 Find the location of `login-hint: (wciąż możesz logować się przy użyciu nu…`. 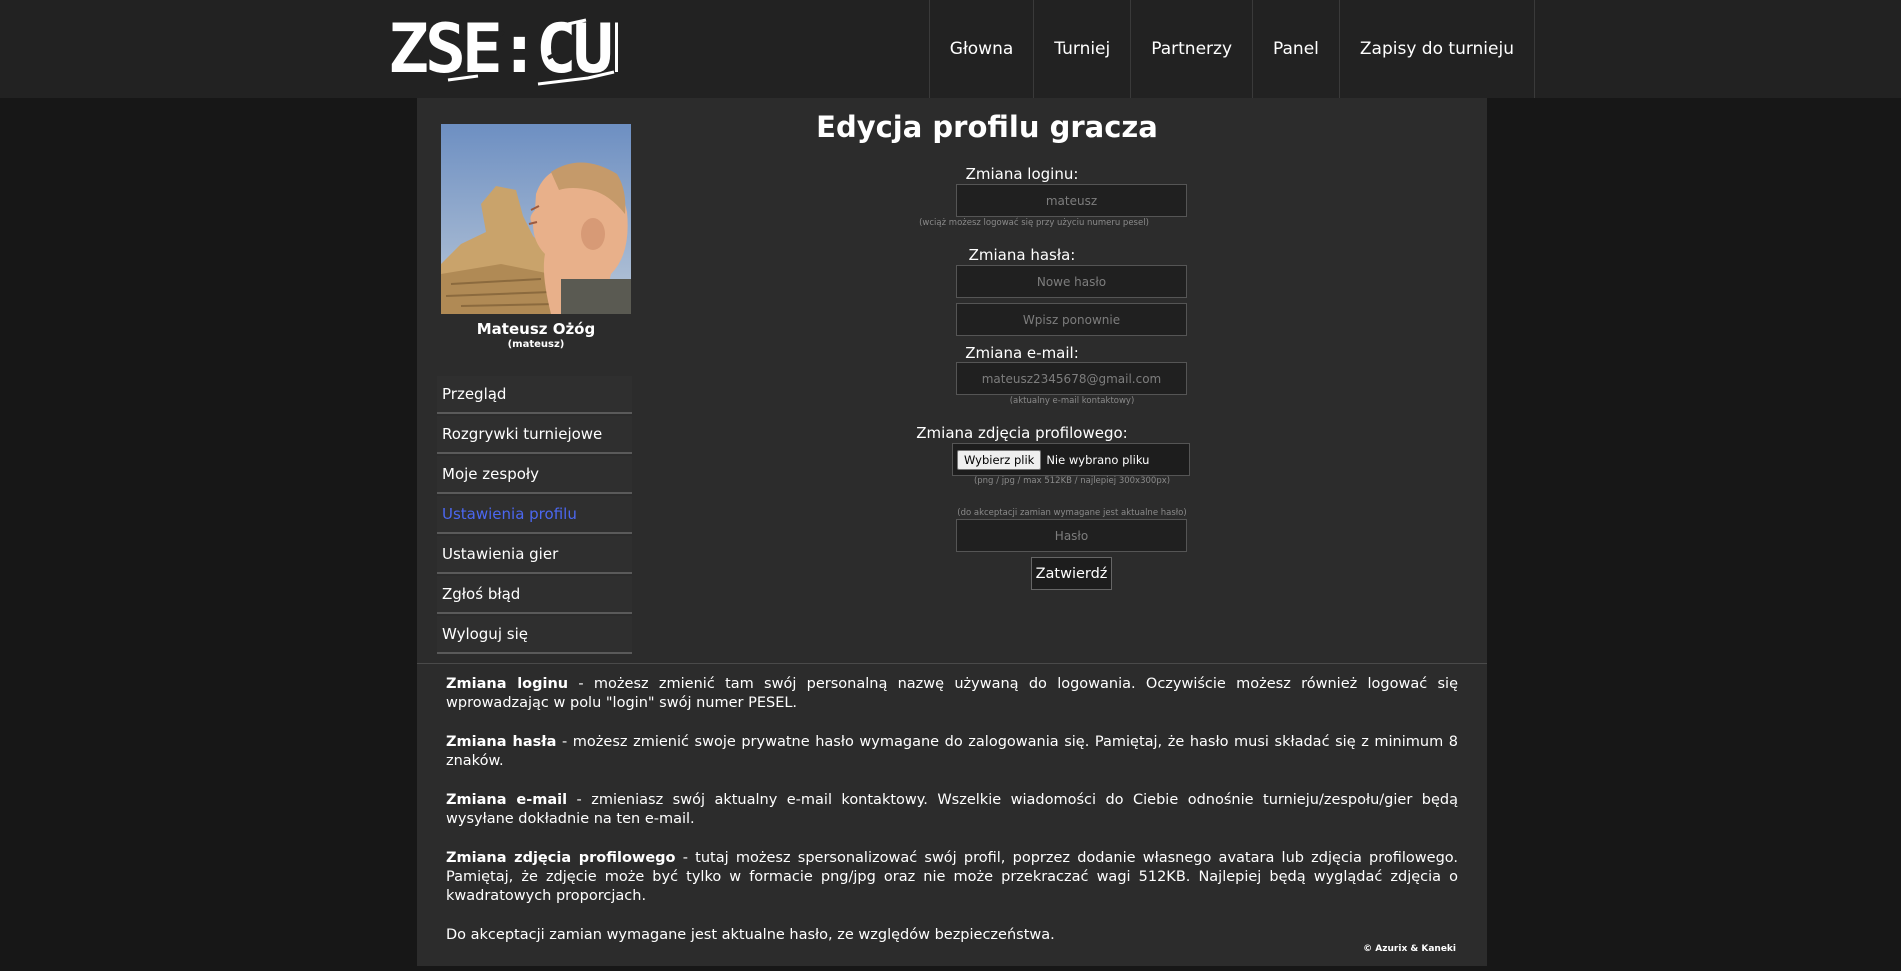

login-hint: (wciąż możesz logować się przy użyciu nu… is located at coordinates (1034, 223).